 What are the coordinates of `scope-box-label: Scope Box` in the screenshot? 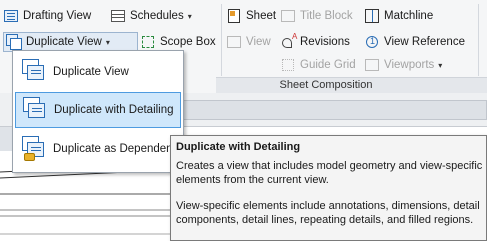 It's located at (188, 42).